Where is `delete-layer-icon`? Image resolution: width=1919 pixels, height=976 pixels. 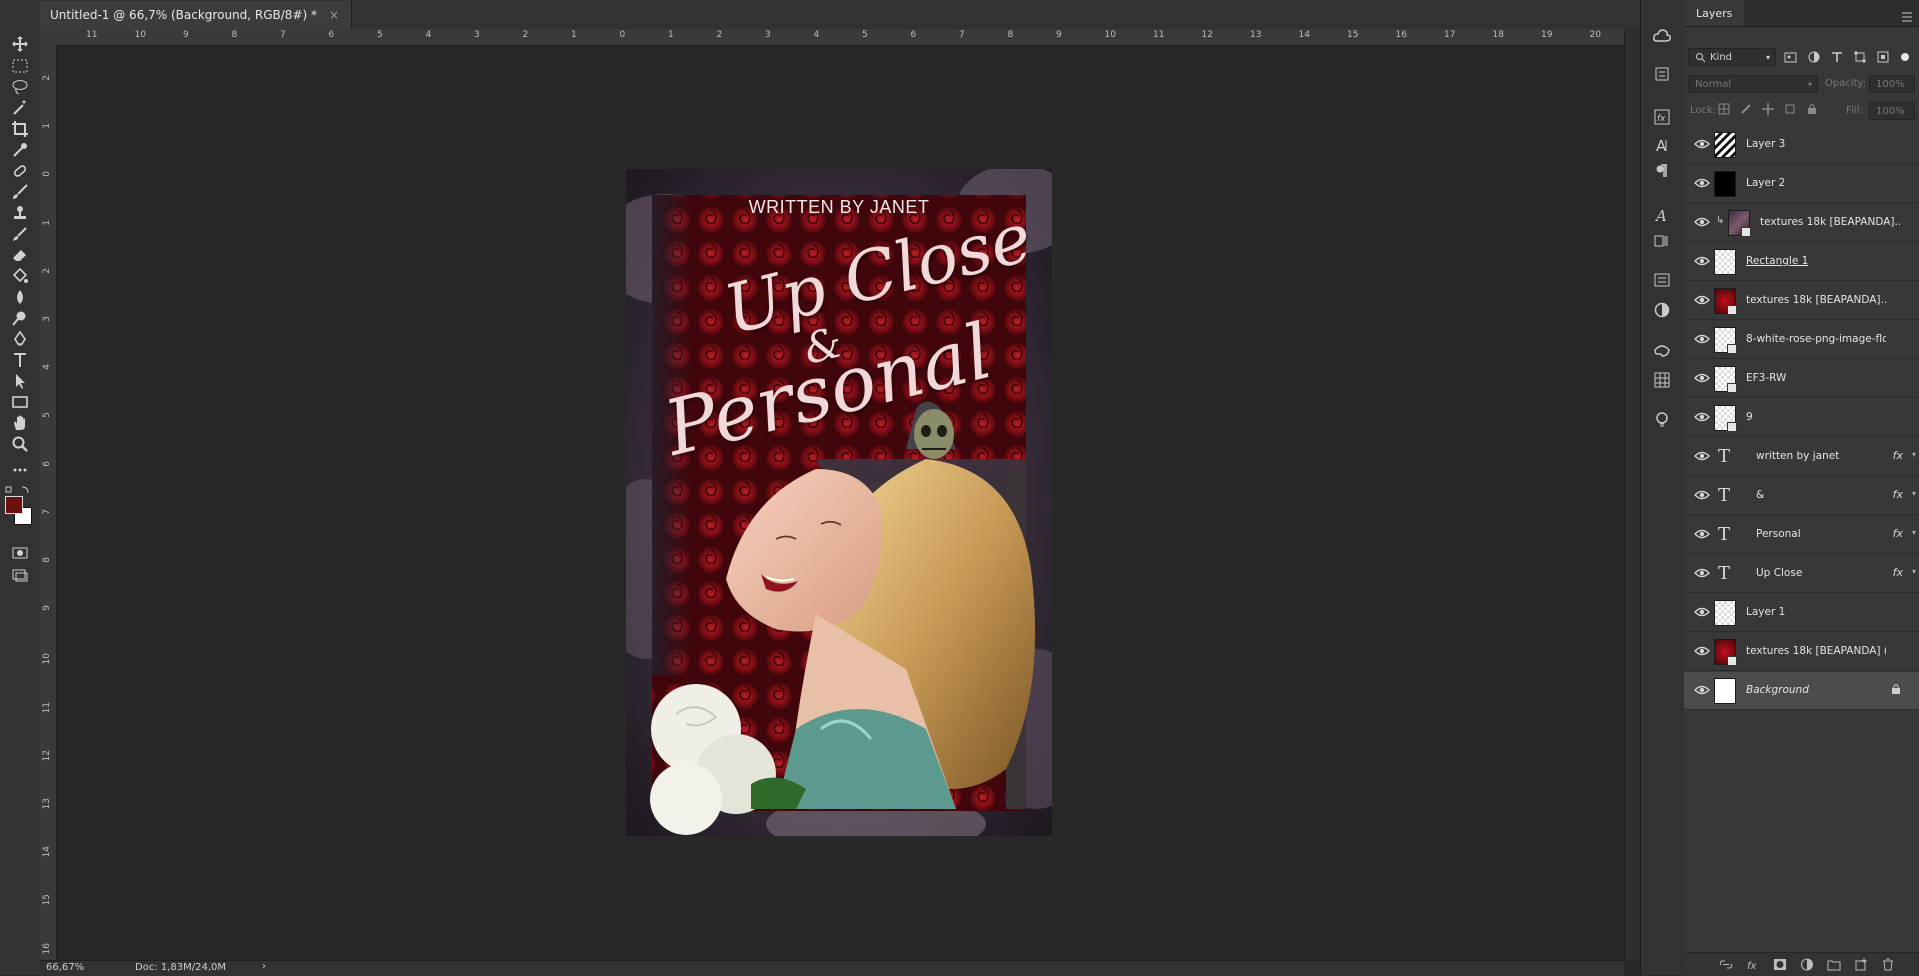
delete-layer-icon is located at coordinates (1888, 964).